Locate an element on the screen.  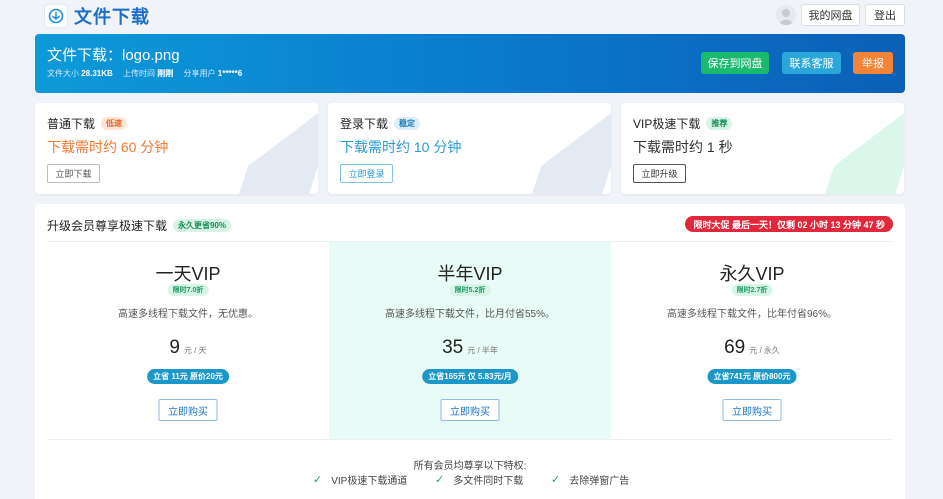
feature-item: ✓ VIP极速下载通道 is located at coordinates (360, 479).